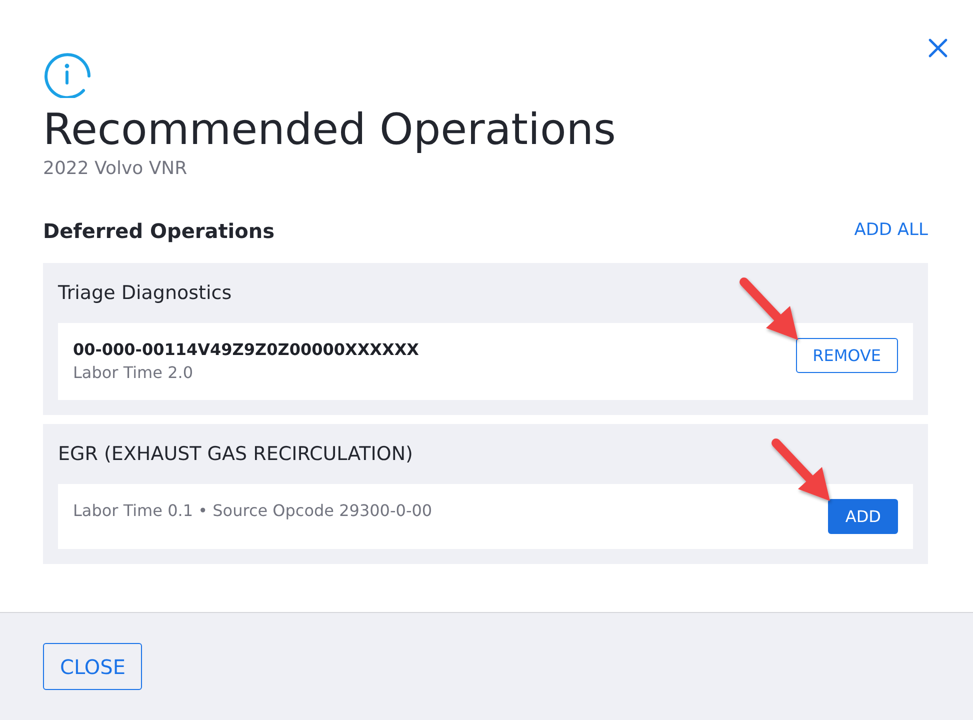  What do you see at coordinates (115, 168) in the screenshot?
I see `vehicle-subtitle: 2022 Volvo VNR` at bounding box center [115, 168].